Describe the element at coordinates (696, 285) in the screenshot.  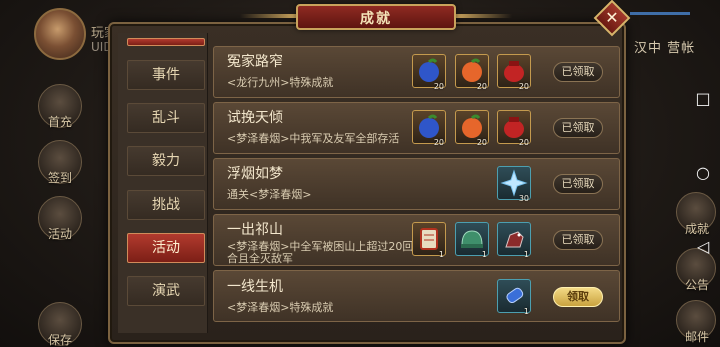
I see `notice-label: 公告` at that location.